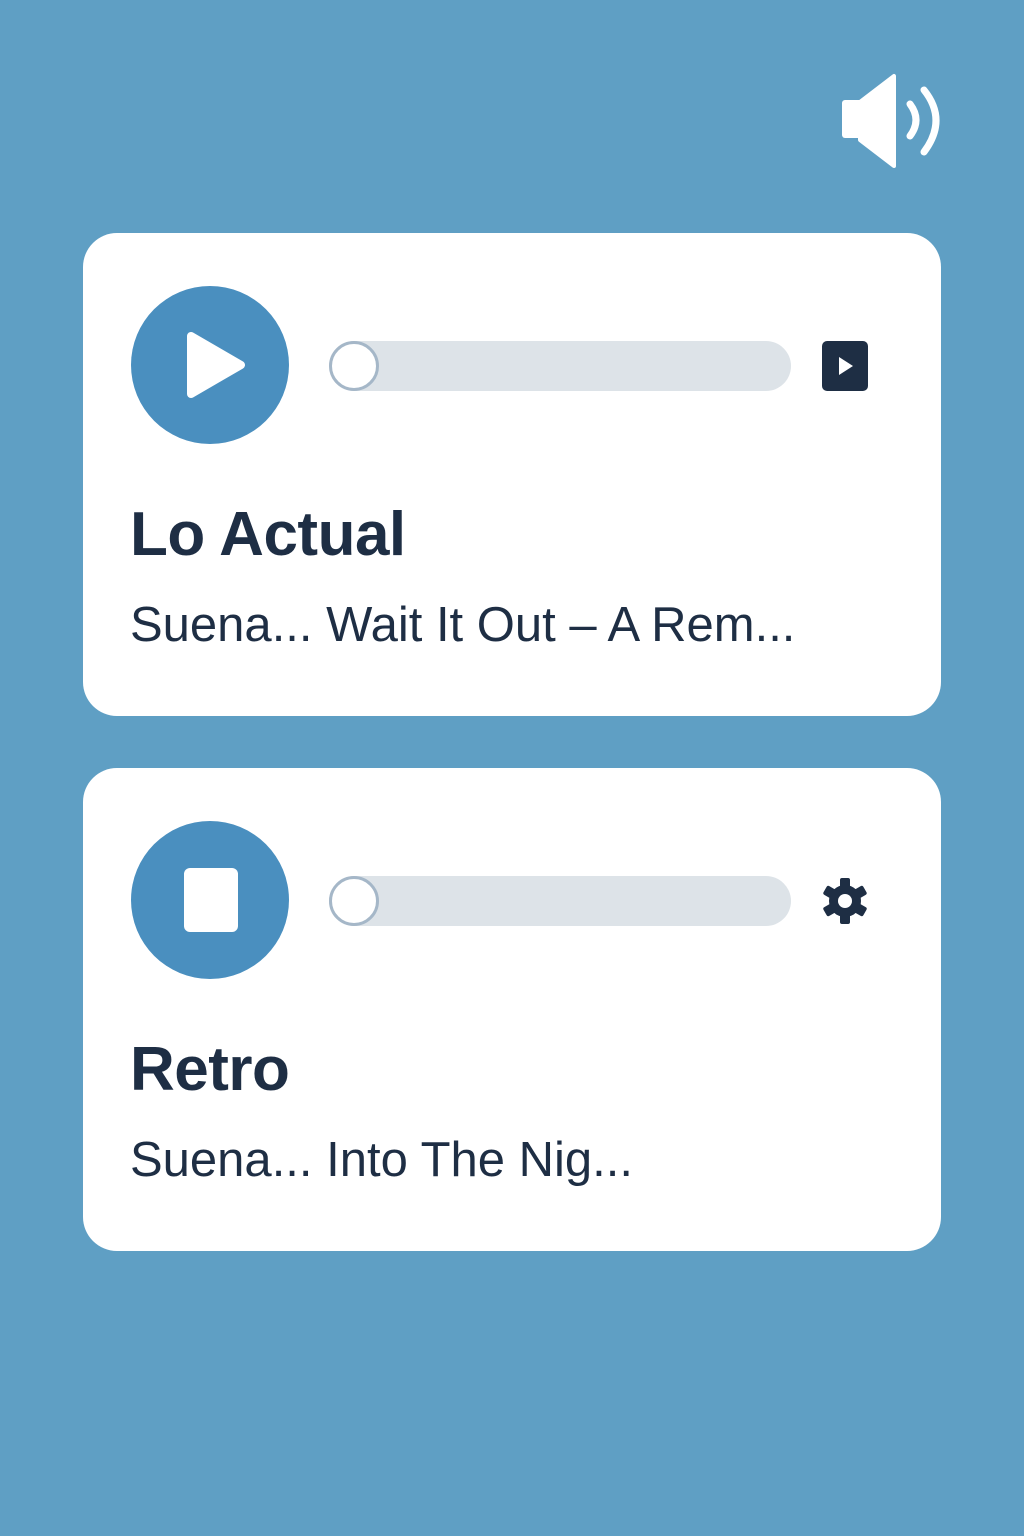  I want to click on play-button, so click(210, 365).